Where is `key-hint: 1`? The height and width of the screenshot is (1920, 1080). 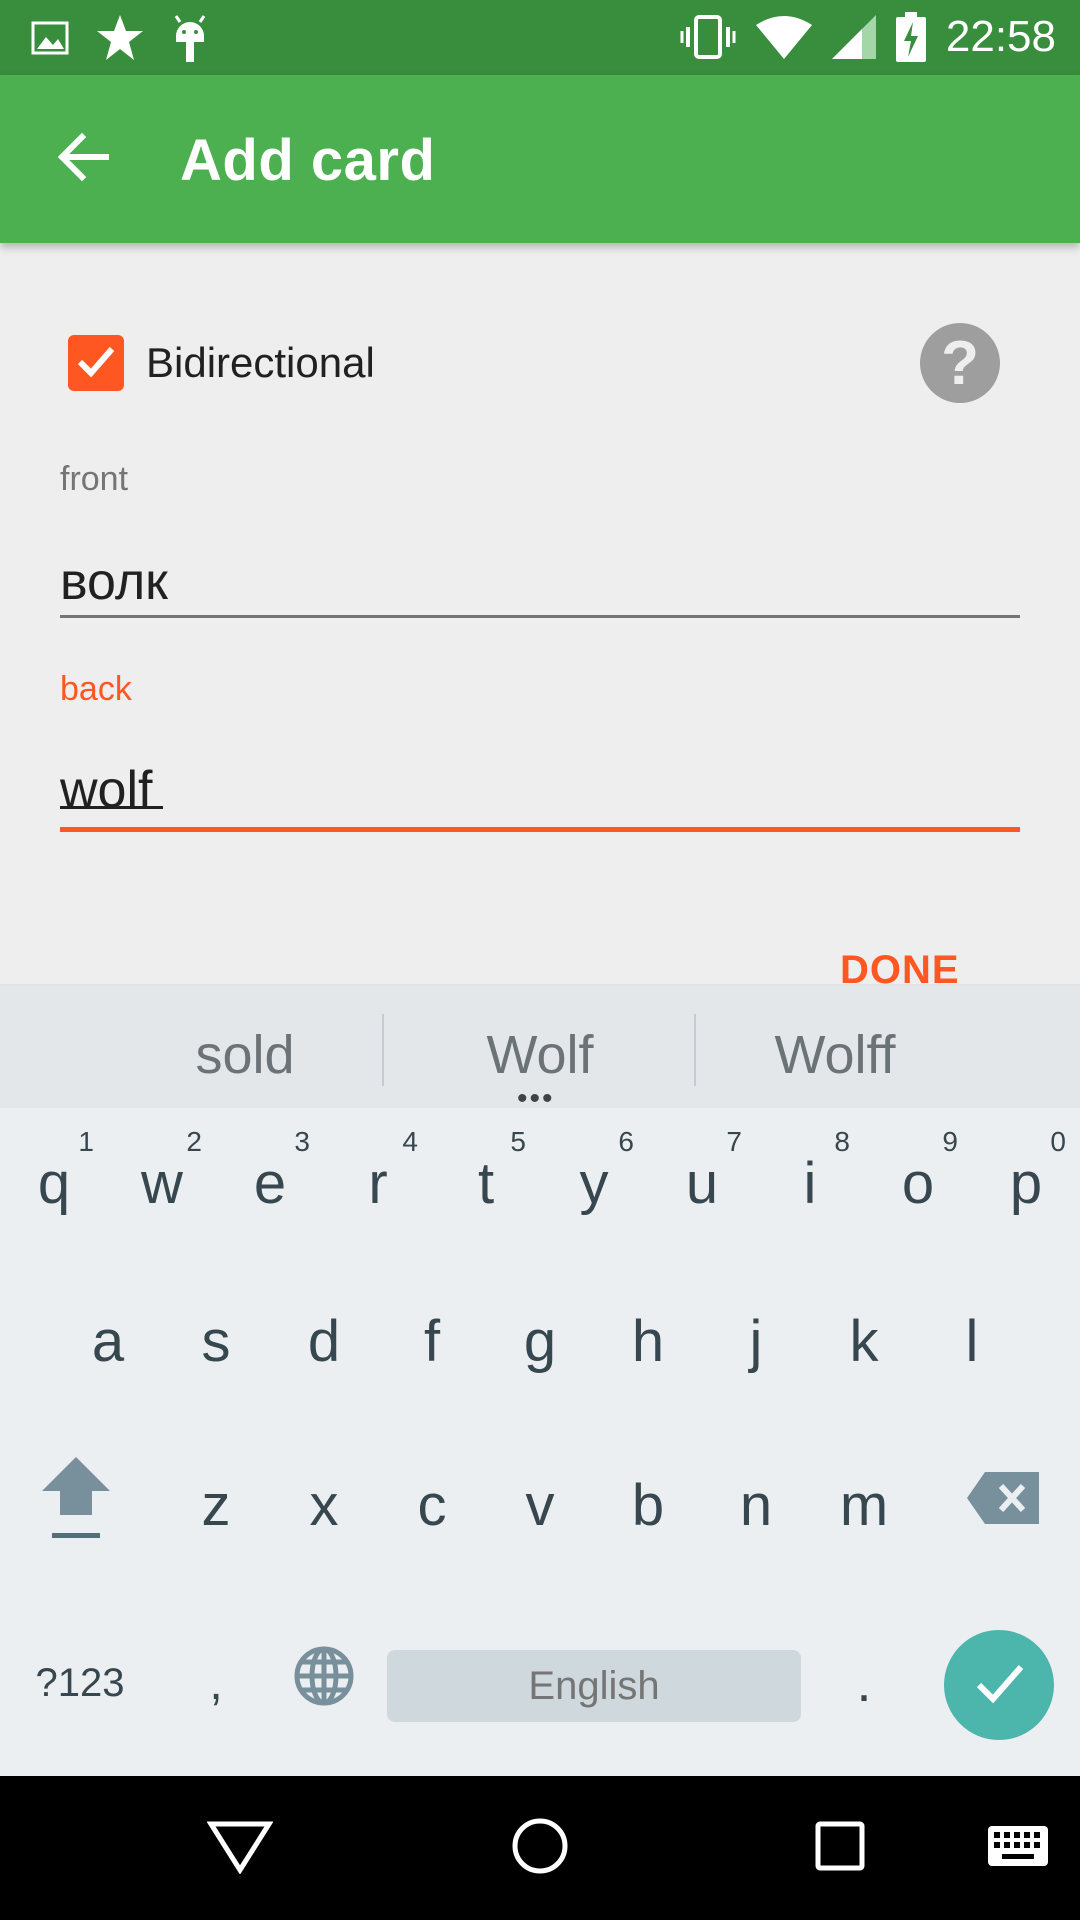 key-hint: 1 is located at coordinates (86, 1141).